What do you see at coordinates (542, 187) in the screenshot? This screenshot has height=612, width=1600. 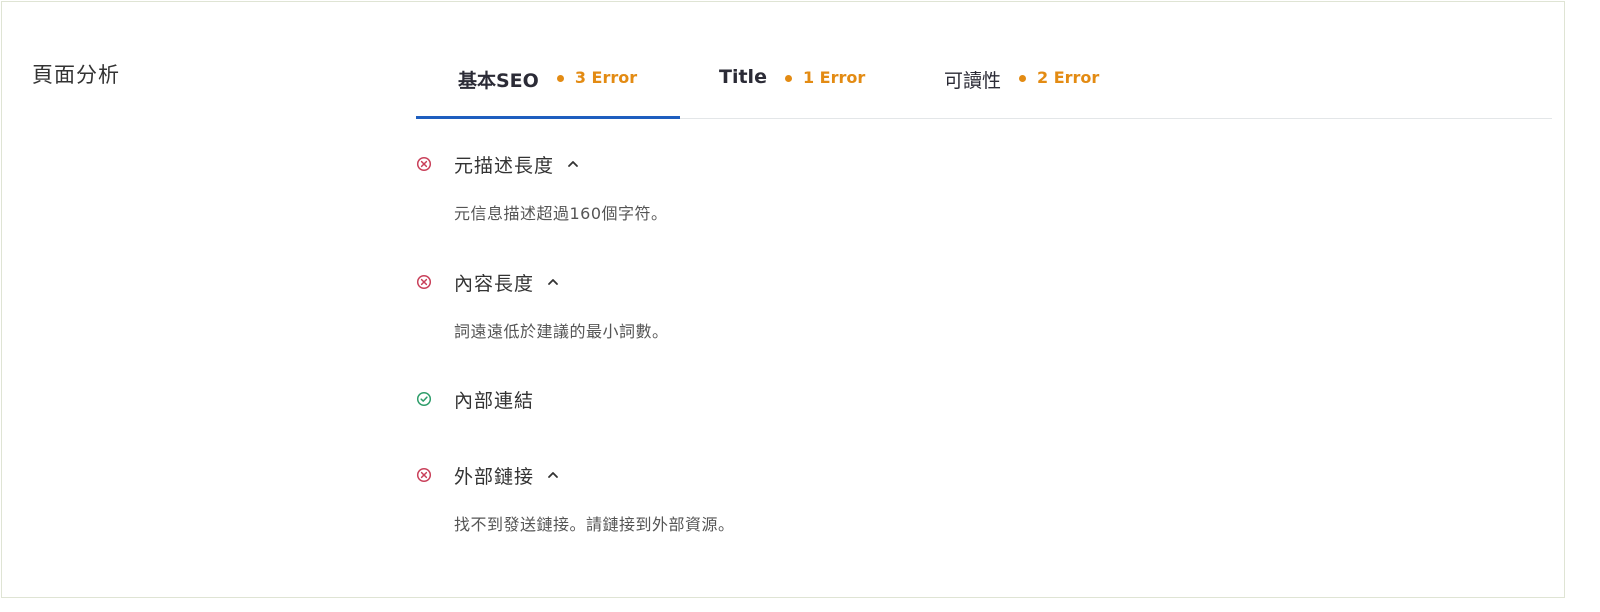 I see `check-item-meta-description-length: 元描述長度 元信息描述超過160個字符。` at bounding box center [542, 187].